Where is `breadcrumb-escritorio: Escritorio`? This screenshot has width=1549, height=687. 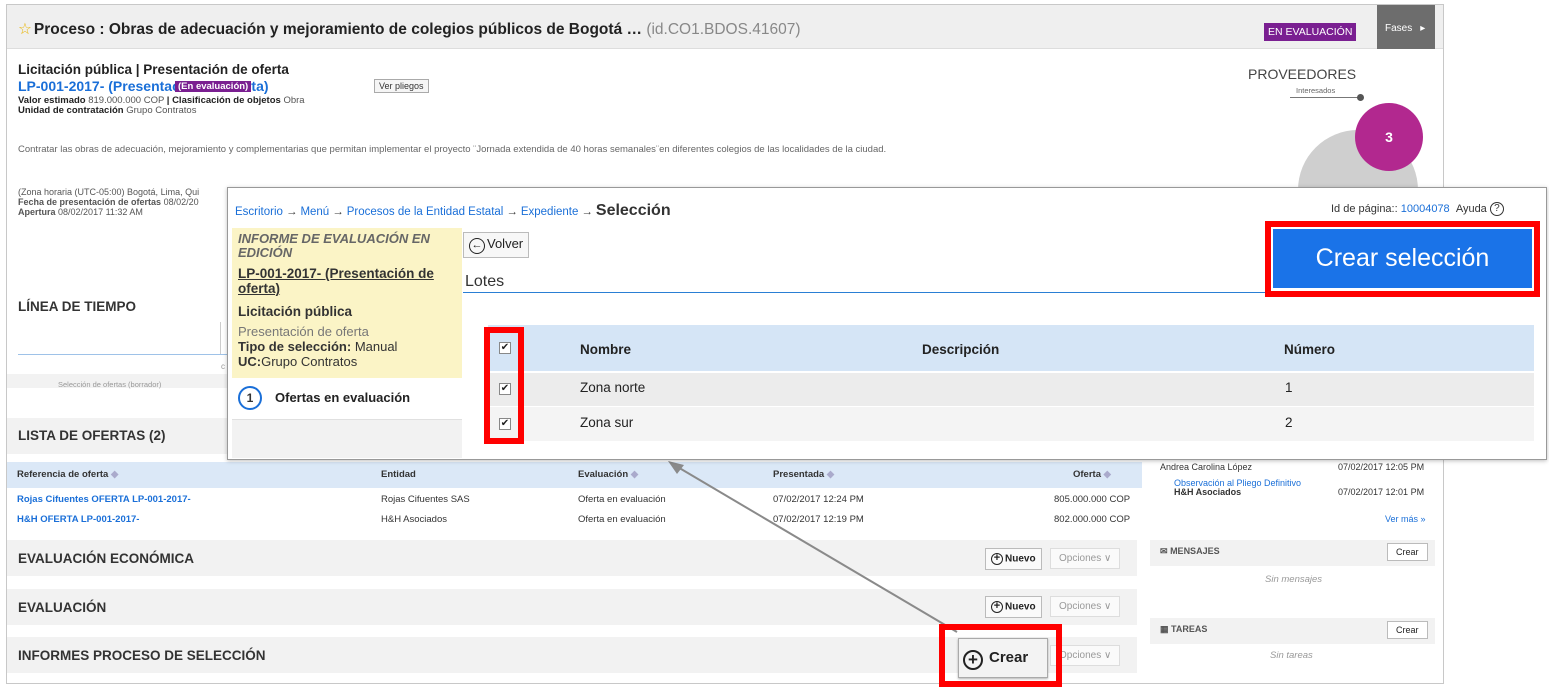 breadcrumb-escritorio: Escritorio is located at coordinates (259, 212).